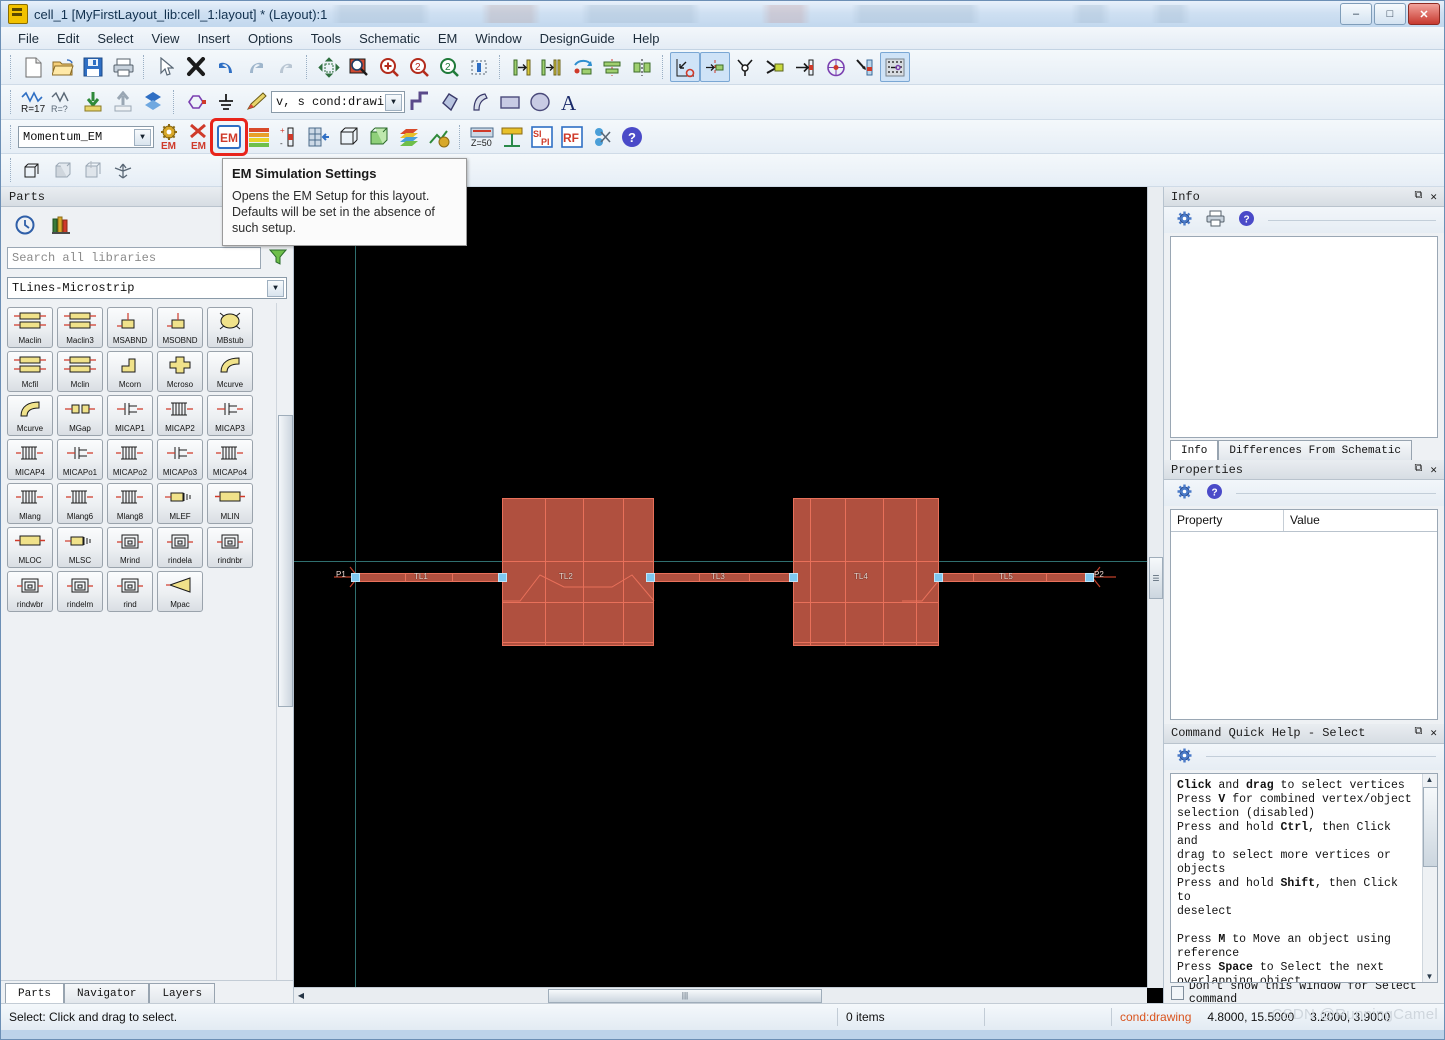  What do you see at coordinates (130, 327) in the screenshot?
I see `part-item: MSABND` at bounding box center [130, 327].